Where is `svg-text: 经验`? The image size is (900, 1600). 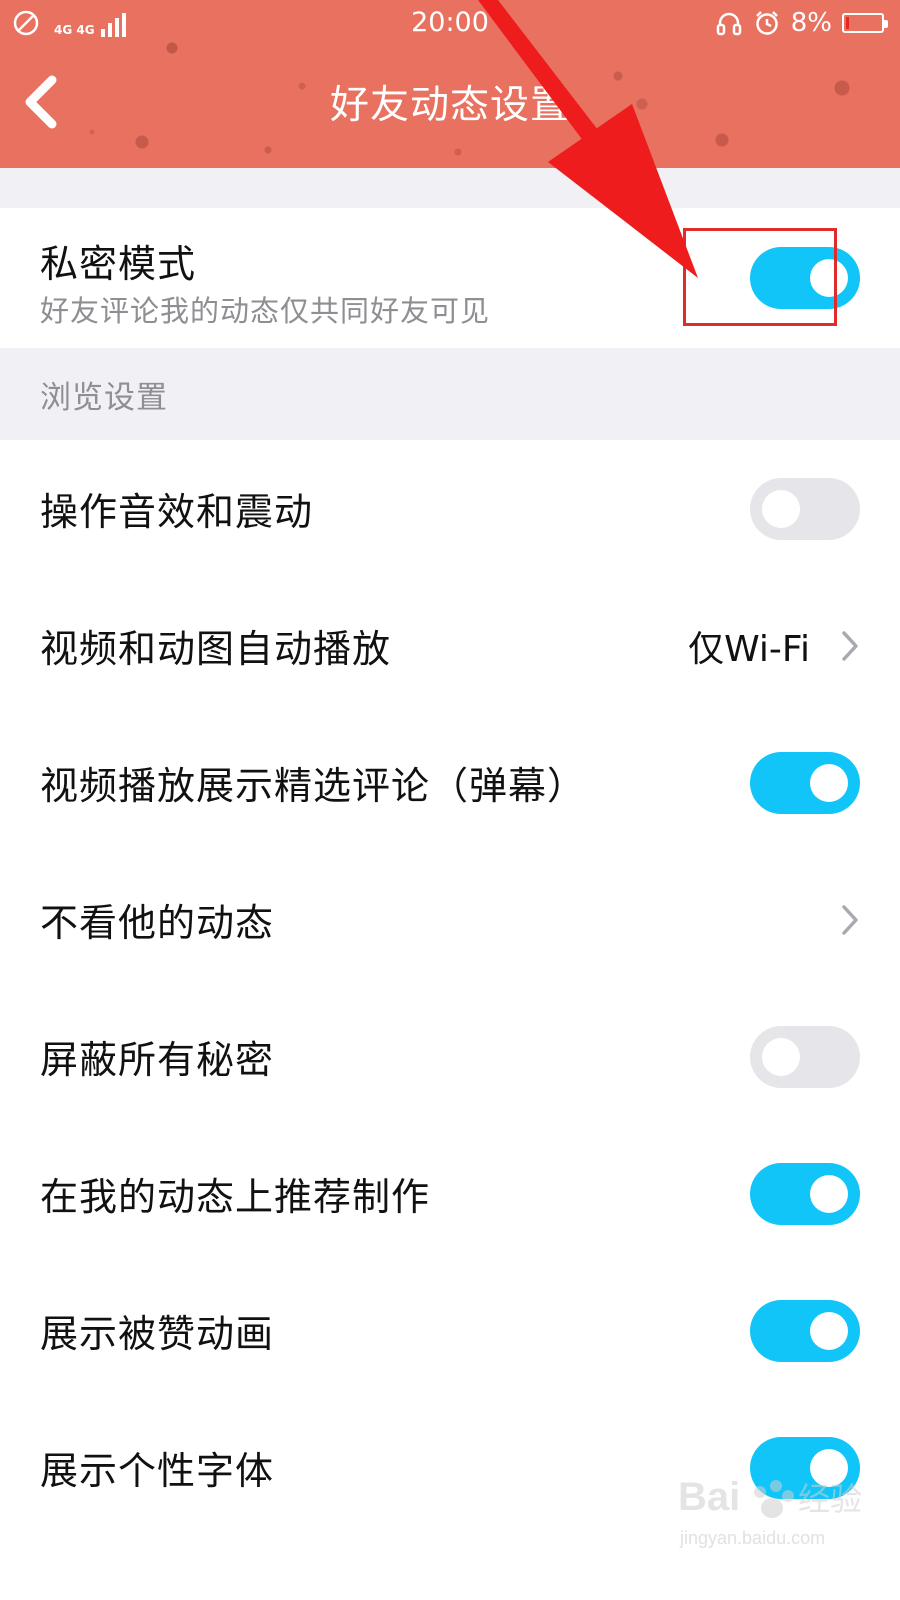 svg-text: 经验 is located at coordinates (830, 1499).